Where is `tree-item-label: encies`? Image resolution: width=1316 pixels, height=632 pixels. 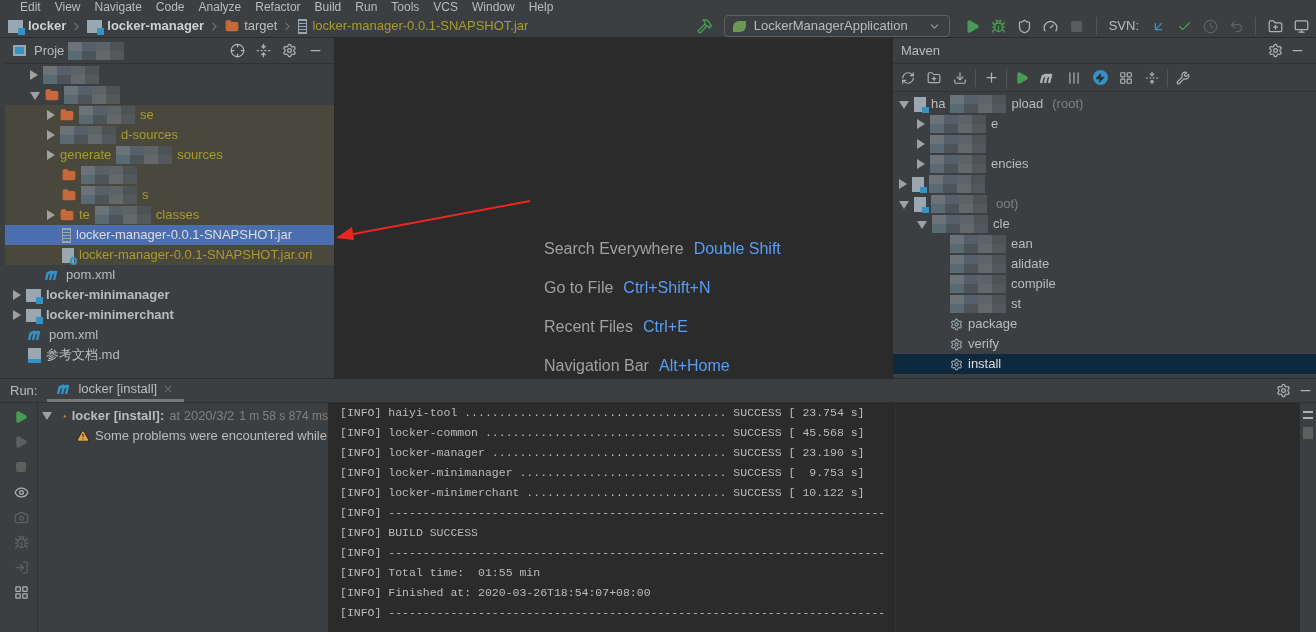
tree-item-label: encies is located at coordinates (1010, 164).